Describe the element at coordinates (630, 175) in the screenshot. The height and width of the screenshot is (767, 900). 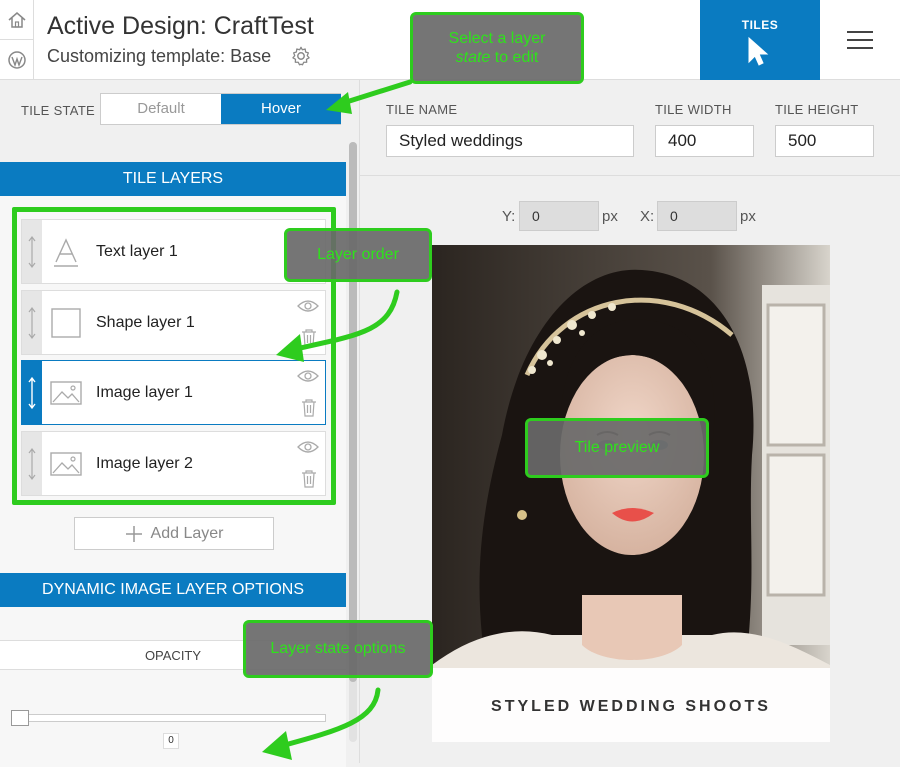
I see `divider` at that location.